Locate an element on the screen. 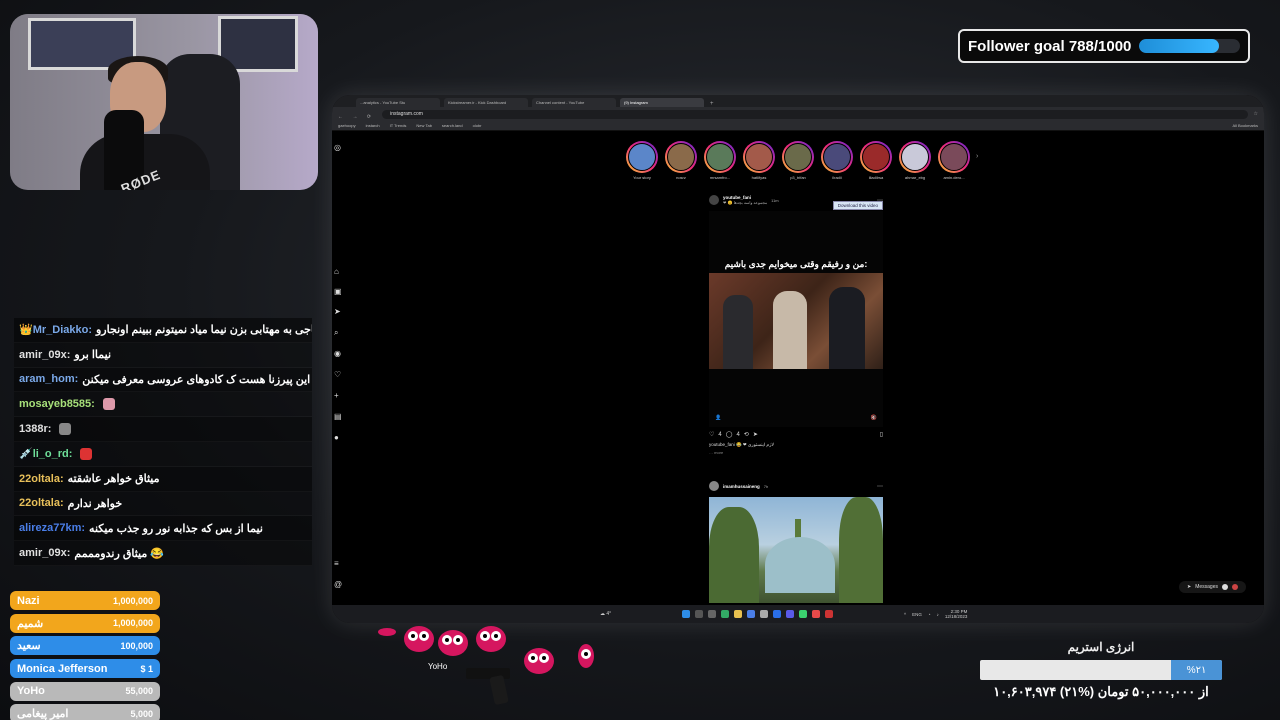 This screenshot has width=1280, height=720. new-tab-icon: + is located at coordinates (712, 104).